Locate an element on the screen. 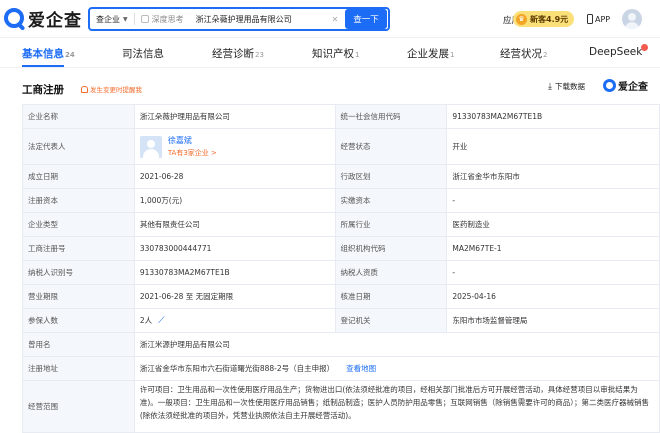 The height and width of the screenshot is (433, 660). label-insured-count: 参保人数 is located at coordinates (79, 320).